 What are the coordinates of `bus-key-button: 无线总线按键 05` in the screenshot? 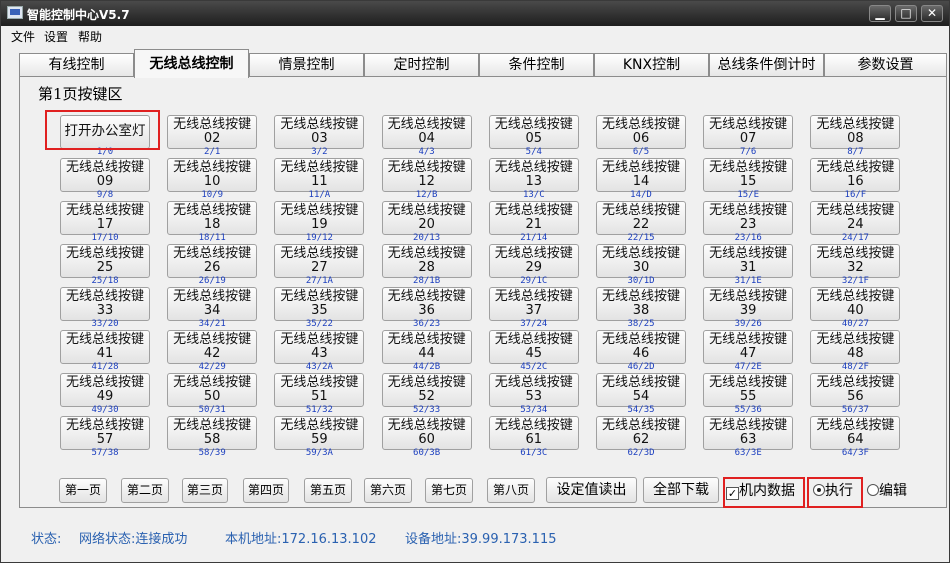 It's located at (533, 132).